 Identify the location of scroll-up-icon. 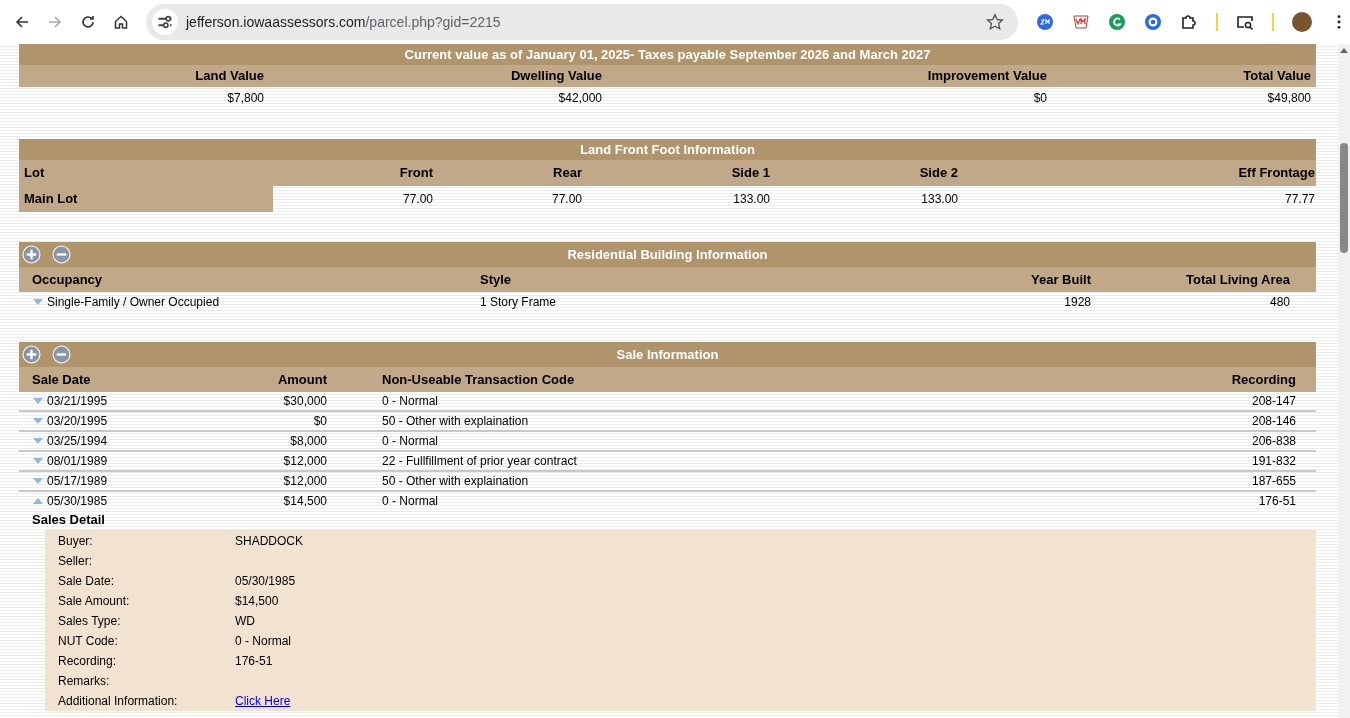
(1344, 50).